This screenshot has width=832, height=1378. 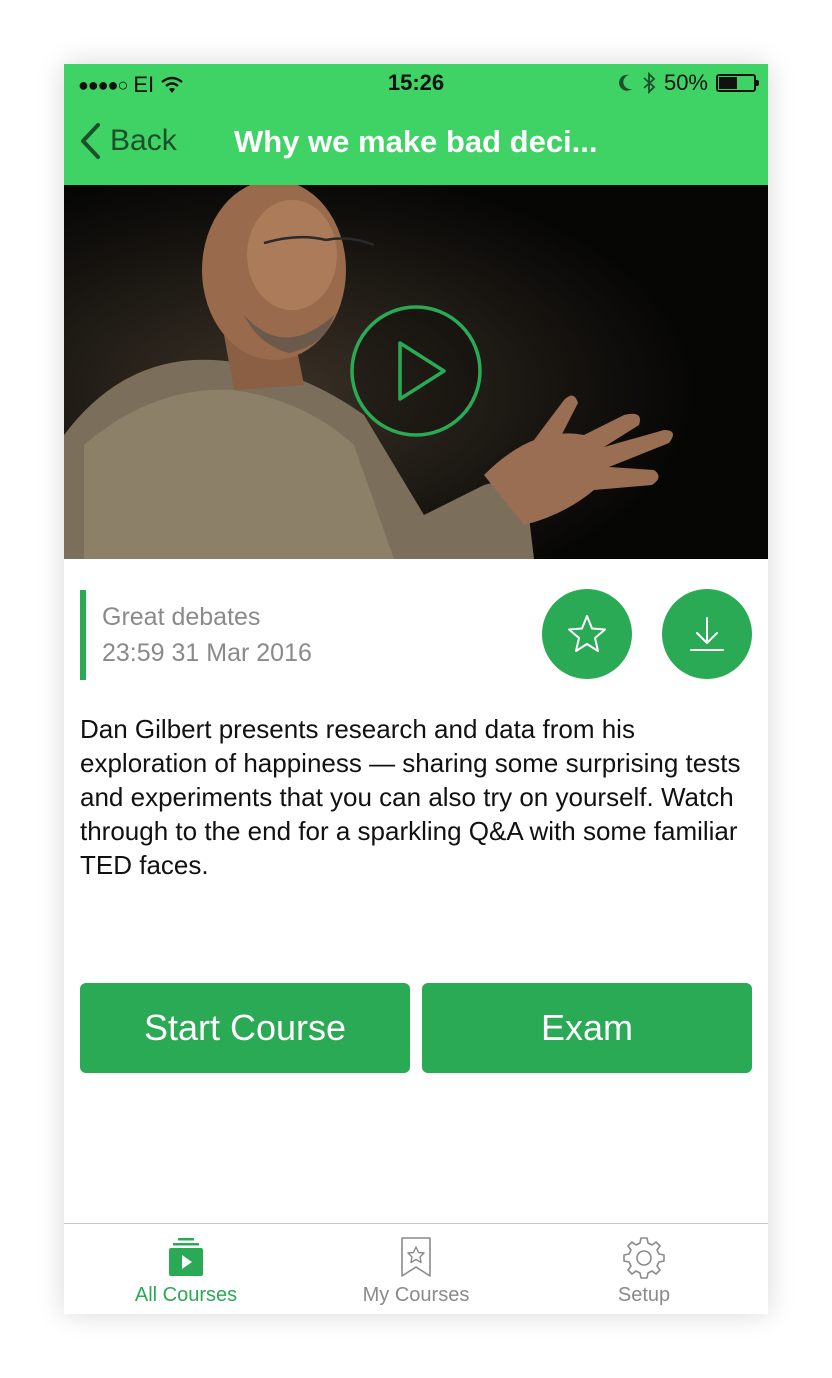 I want to click on back-button: Back, so click(x=127, y=141).